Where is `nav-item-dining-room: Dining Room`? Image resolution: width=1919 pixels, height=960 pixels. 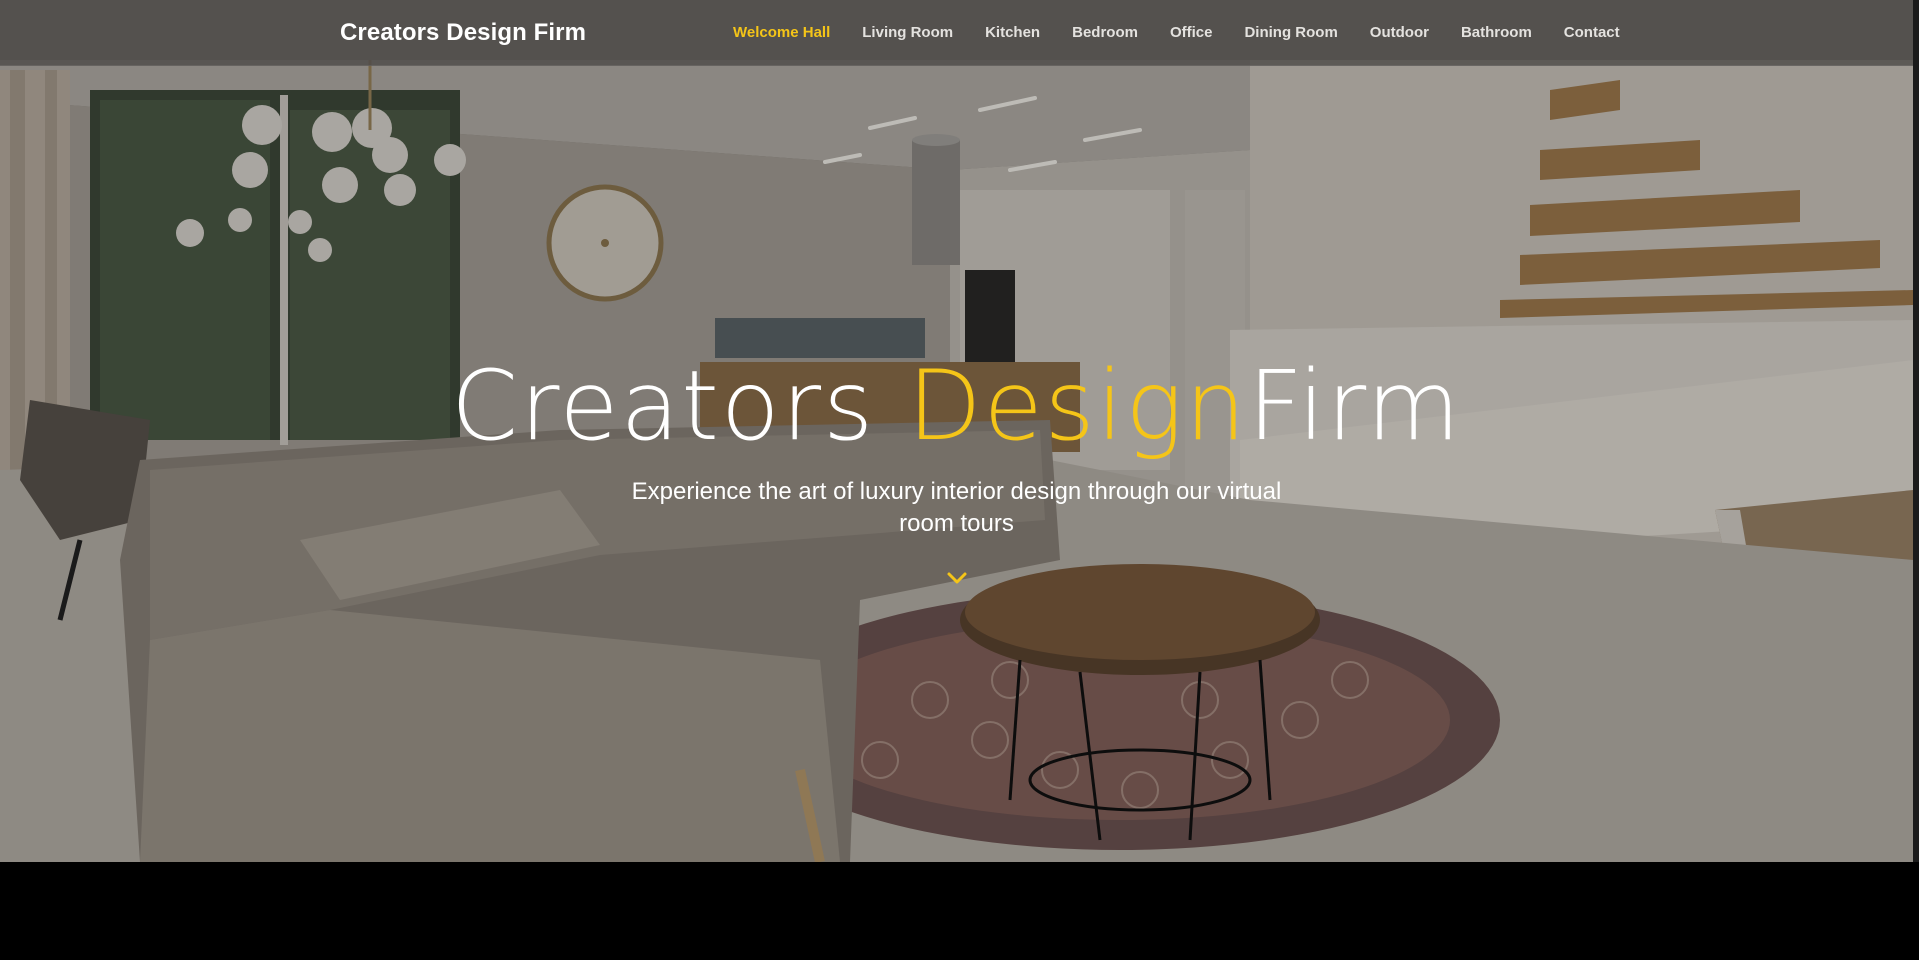
nav-item-dining-room: Dining Room is located at coordinates (1290, 32).